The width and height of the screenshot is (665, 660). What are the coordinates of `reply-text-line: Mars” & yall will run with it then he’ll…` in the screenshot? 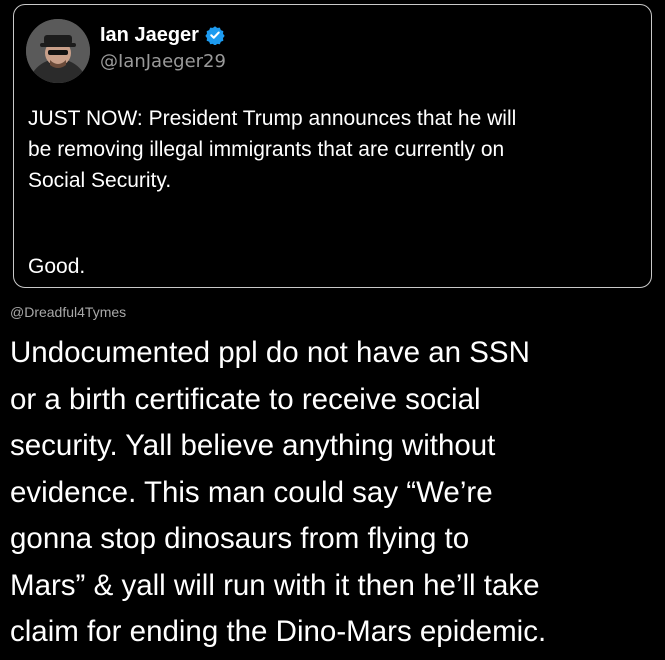 It's located at (275, 585).